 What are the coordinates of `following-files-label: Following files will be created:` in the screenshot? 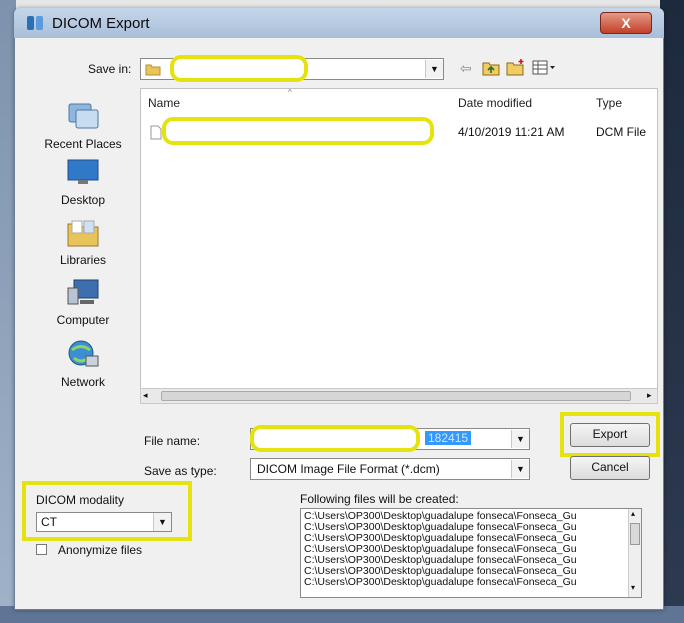 It's located at (379, 499).